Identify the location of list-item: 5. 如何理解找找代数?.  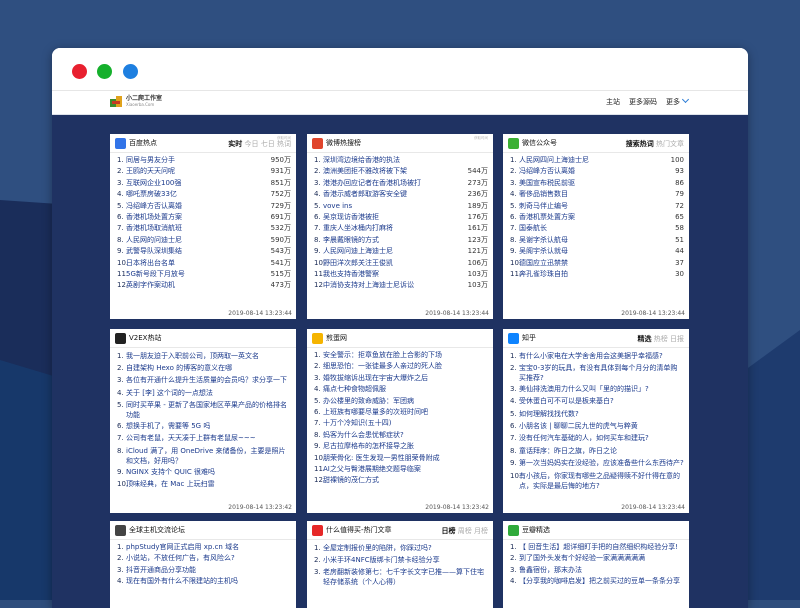
(597, 414).